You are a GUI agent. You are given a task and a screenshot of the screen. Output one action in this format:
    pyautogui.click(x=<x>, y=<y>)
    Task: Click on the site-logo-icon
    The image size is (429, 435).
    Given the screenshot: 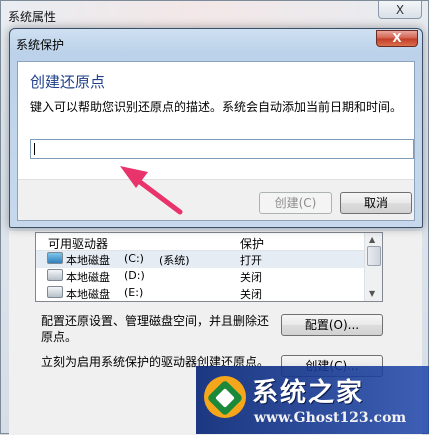 What is the action you would take?
    pyautogui.click(x=225, y=397)
    